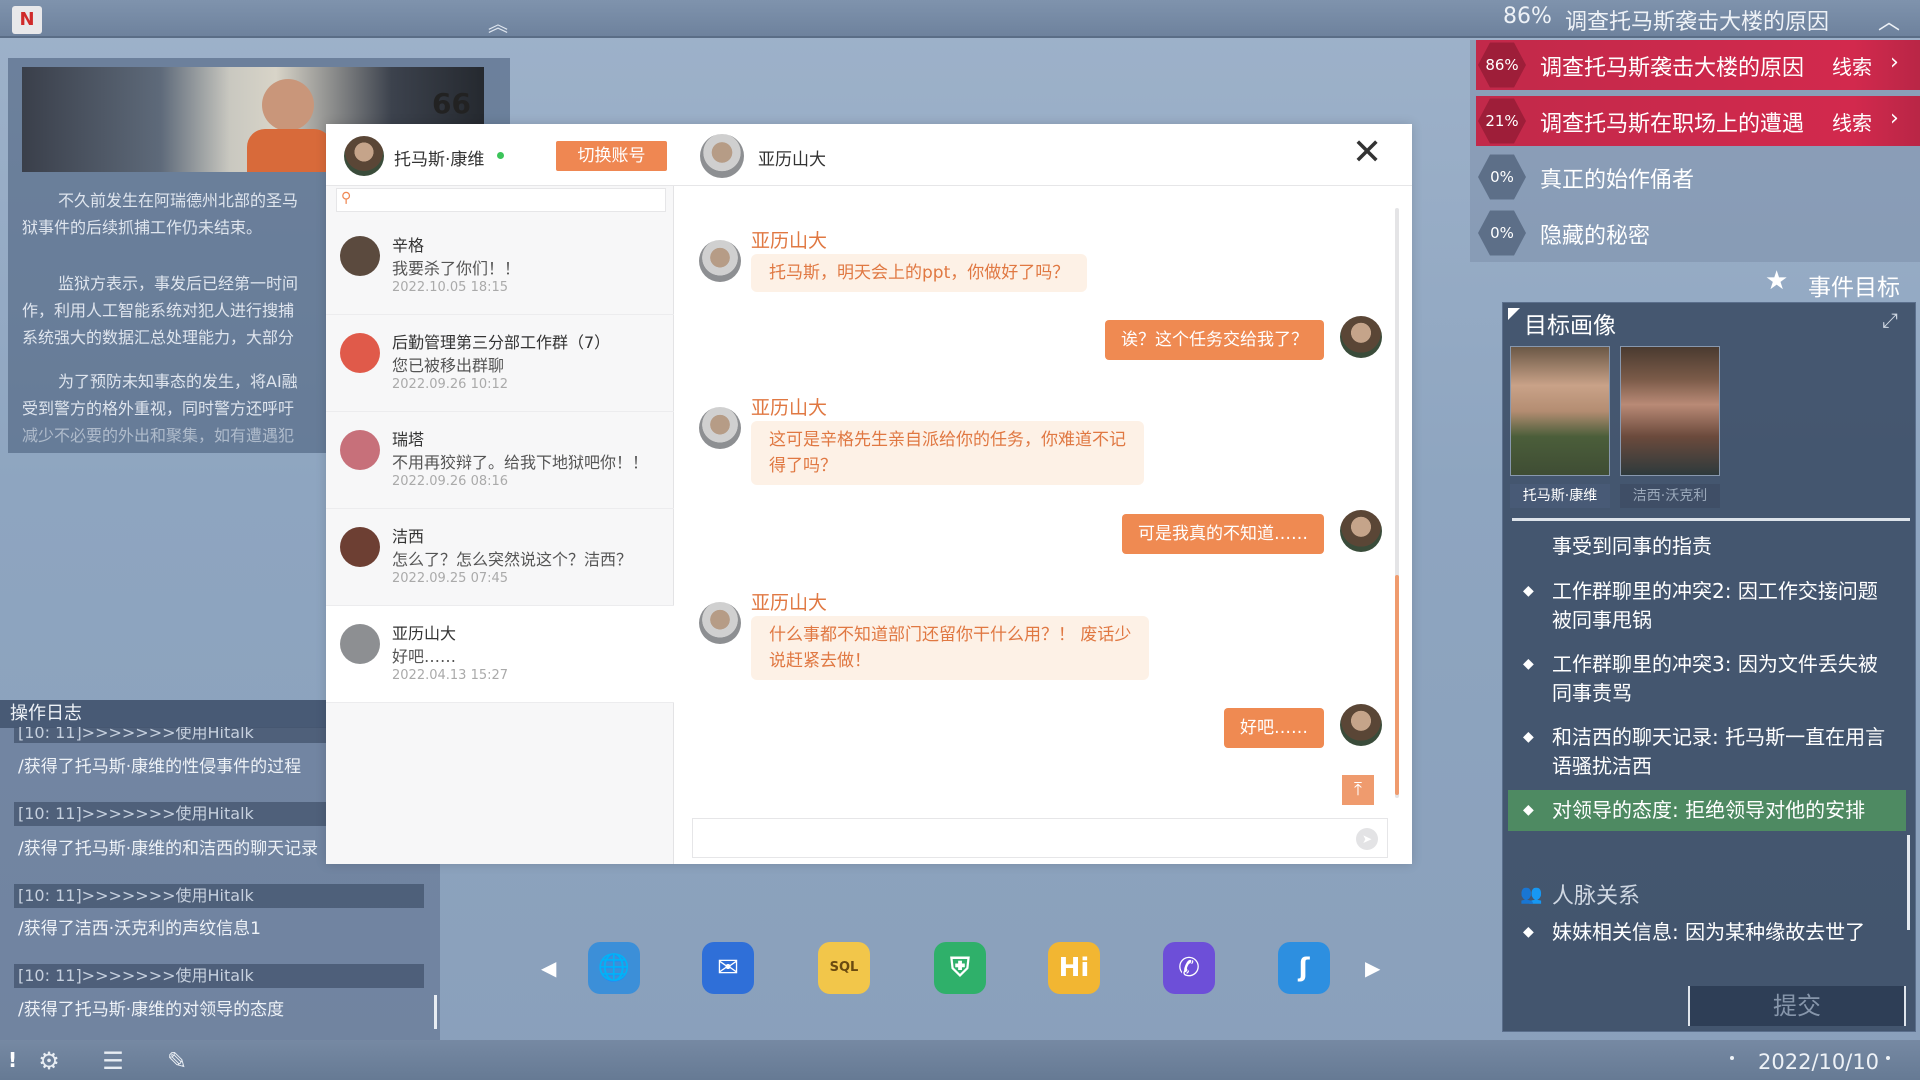 Image resolution: width=1920 pixels, height=1080 pixels. What do you see at coordinates (424, 633) in the screenshot?
I see `contact-name: 亚历山大` at bounding box center [424, 633].